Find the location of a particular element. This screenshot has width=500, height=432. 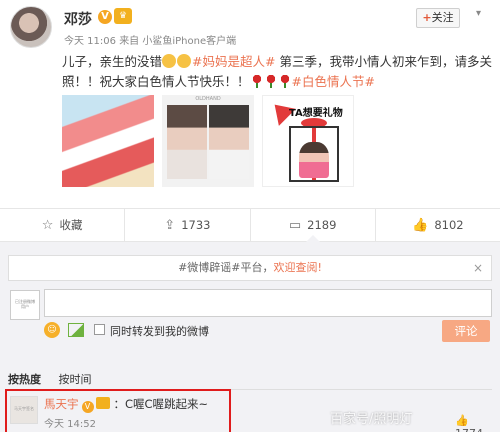

author-avatar is located at coordinates (31, 27).